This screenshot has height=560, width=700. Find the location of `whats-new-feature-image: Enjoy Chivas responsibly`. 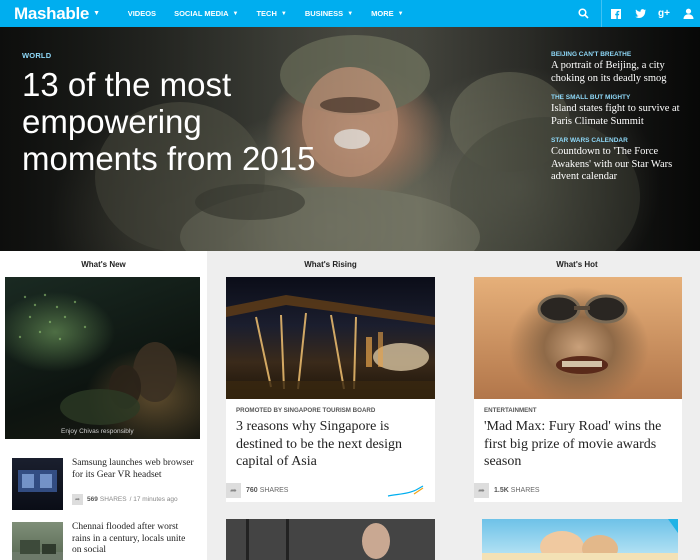

whats-new-feature-image: Enjoy Chivas responsibly is located at coordinates (102, 358).